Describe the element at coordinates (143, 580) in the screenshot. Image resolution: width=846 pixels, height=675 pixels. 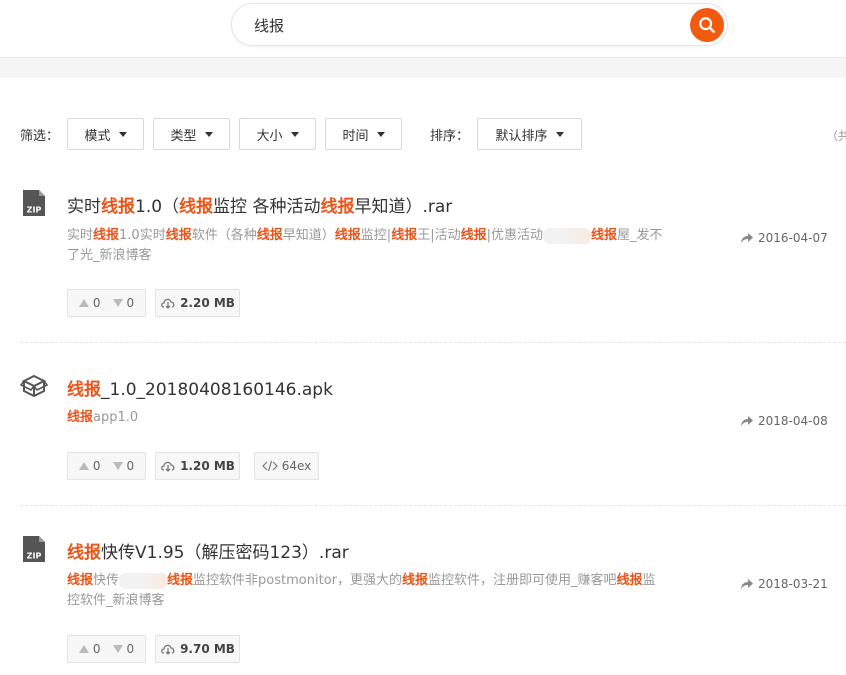
I see `redacted-blur` at that location.